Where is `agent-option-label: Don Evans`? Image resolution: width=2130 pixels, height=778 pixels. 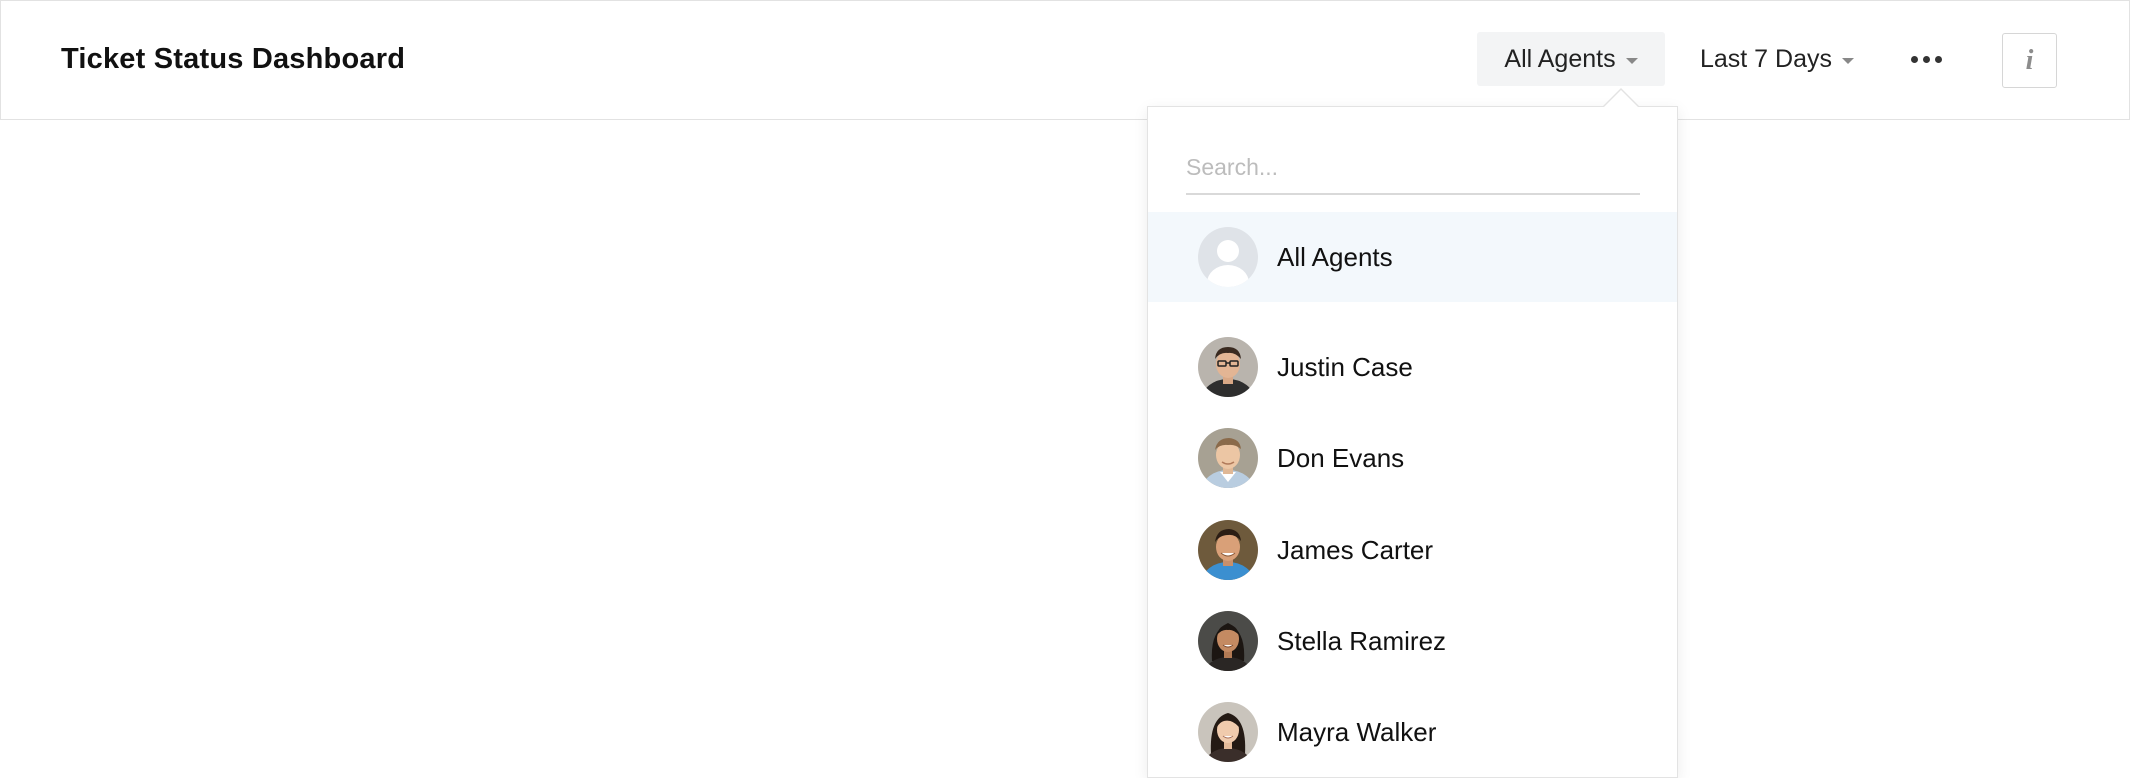 agent-option-label: Don Evans is located at coordinates (1341, 457).